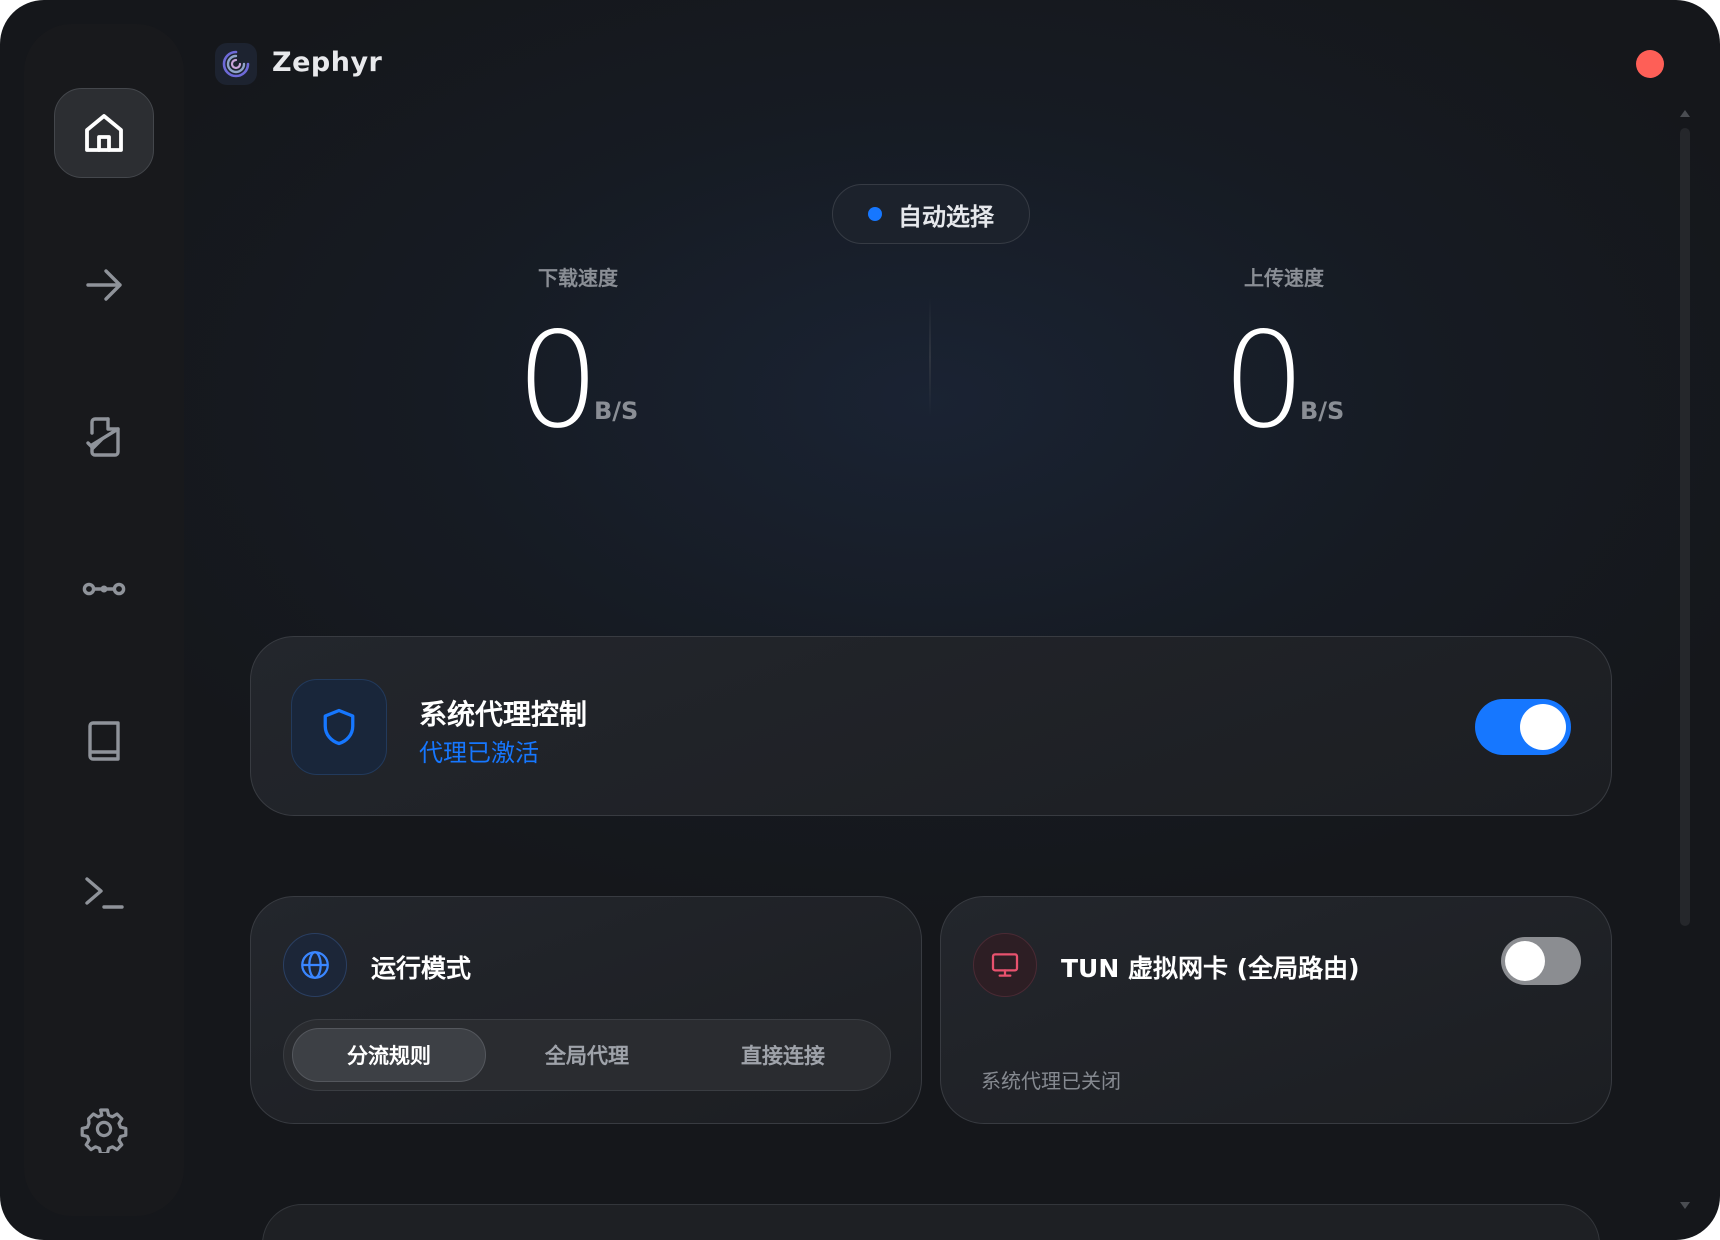 The width and height of the screenshot is (1720, 1240). Describe the element at coordinates (875, 214) in the screenshot. I see `node-status-dot` at that location.